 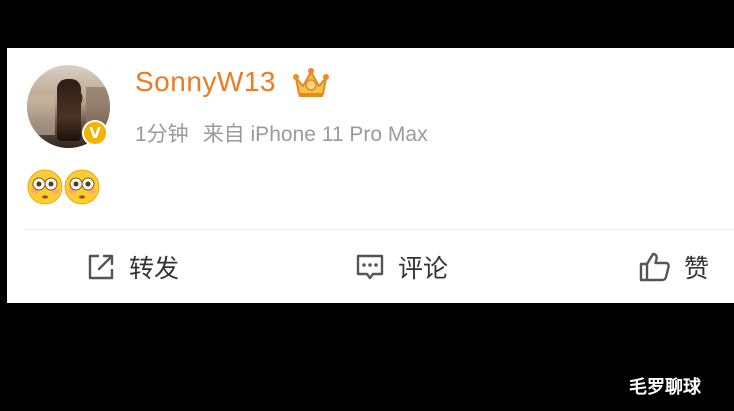 I want to click on comment-icon, so click(x=370, y=267).